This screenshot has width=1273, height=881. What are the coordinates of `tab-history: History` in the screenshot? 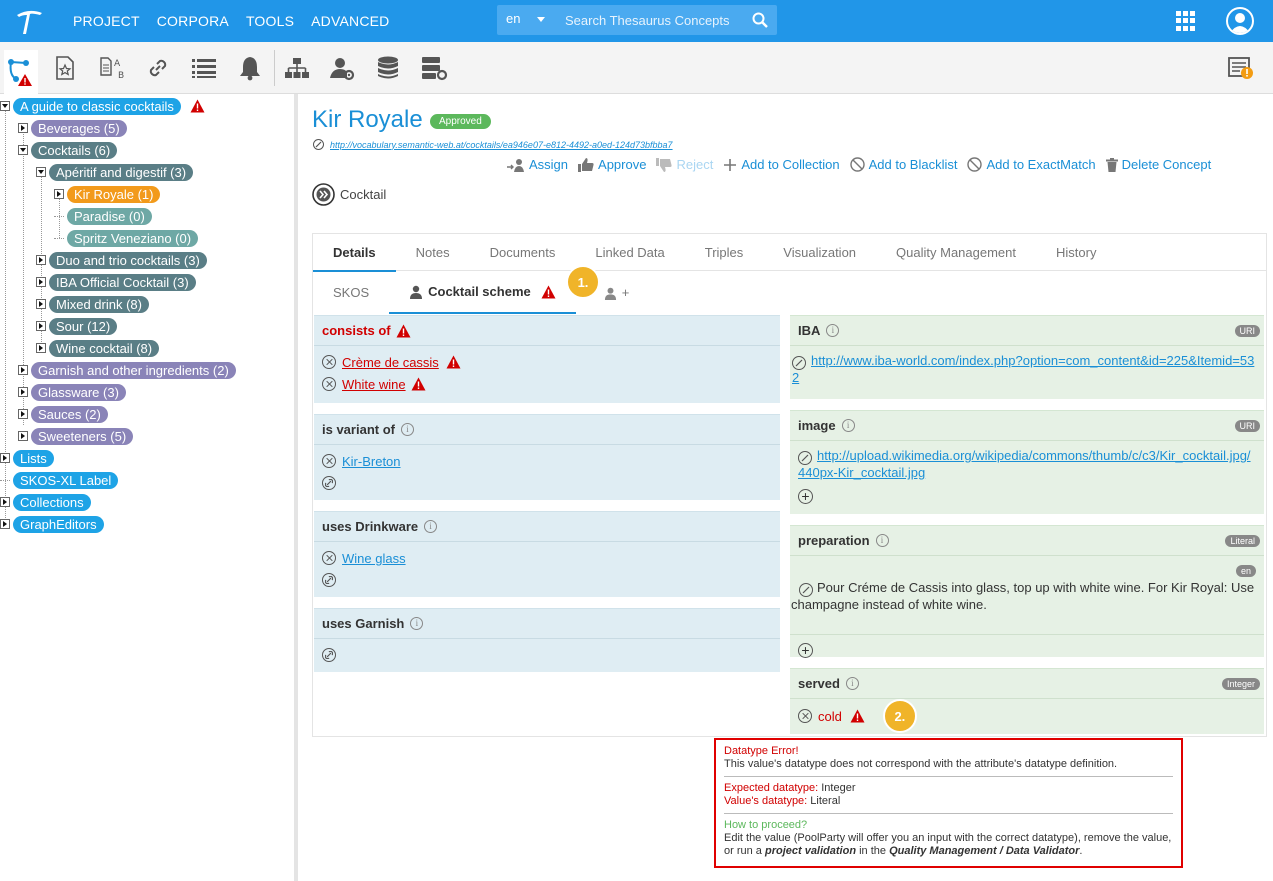 It's located at (1076, 253).